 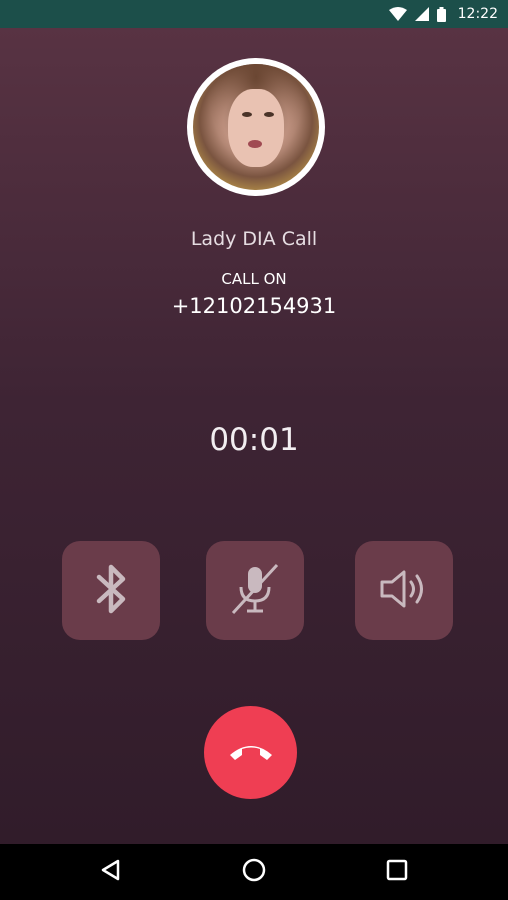 I want to click on speaker-icon, so click(x=404, y=591).